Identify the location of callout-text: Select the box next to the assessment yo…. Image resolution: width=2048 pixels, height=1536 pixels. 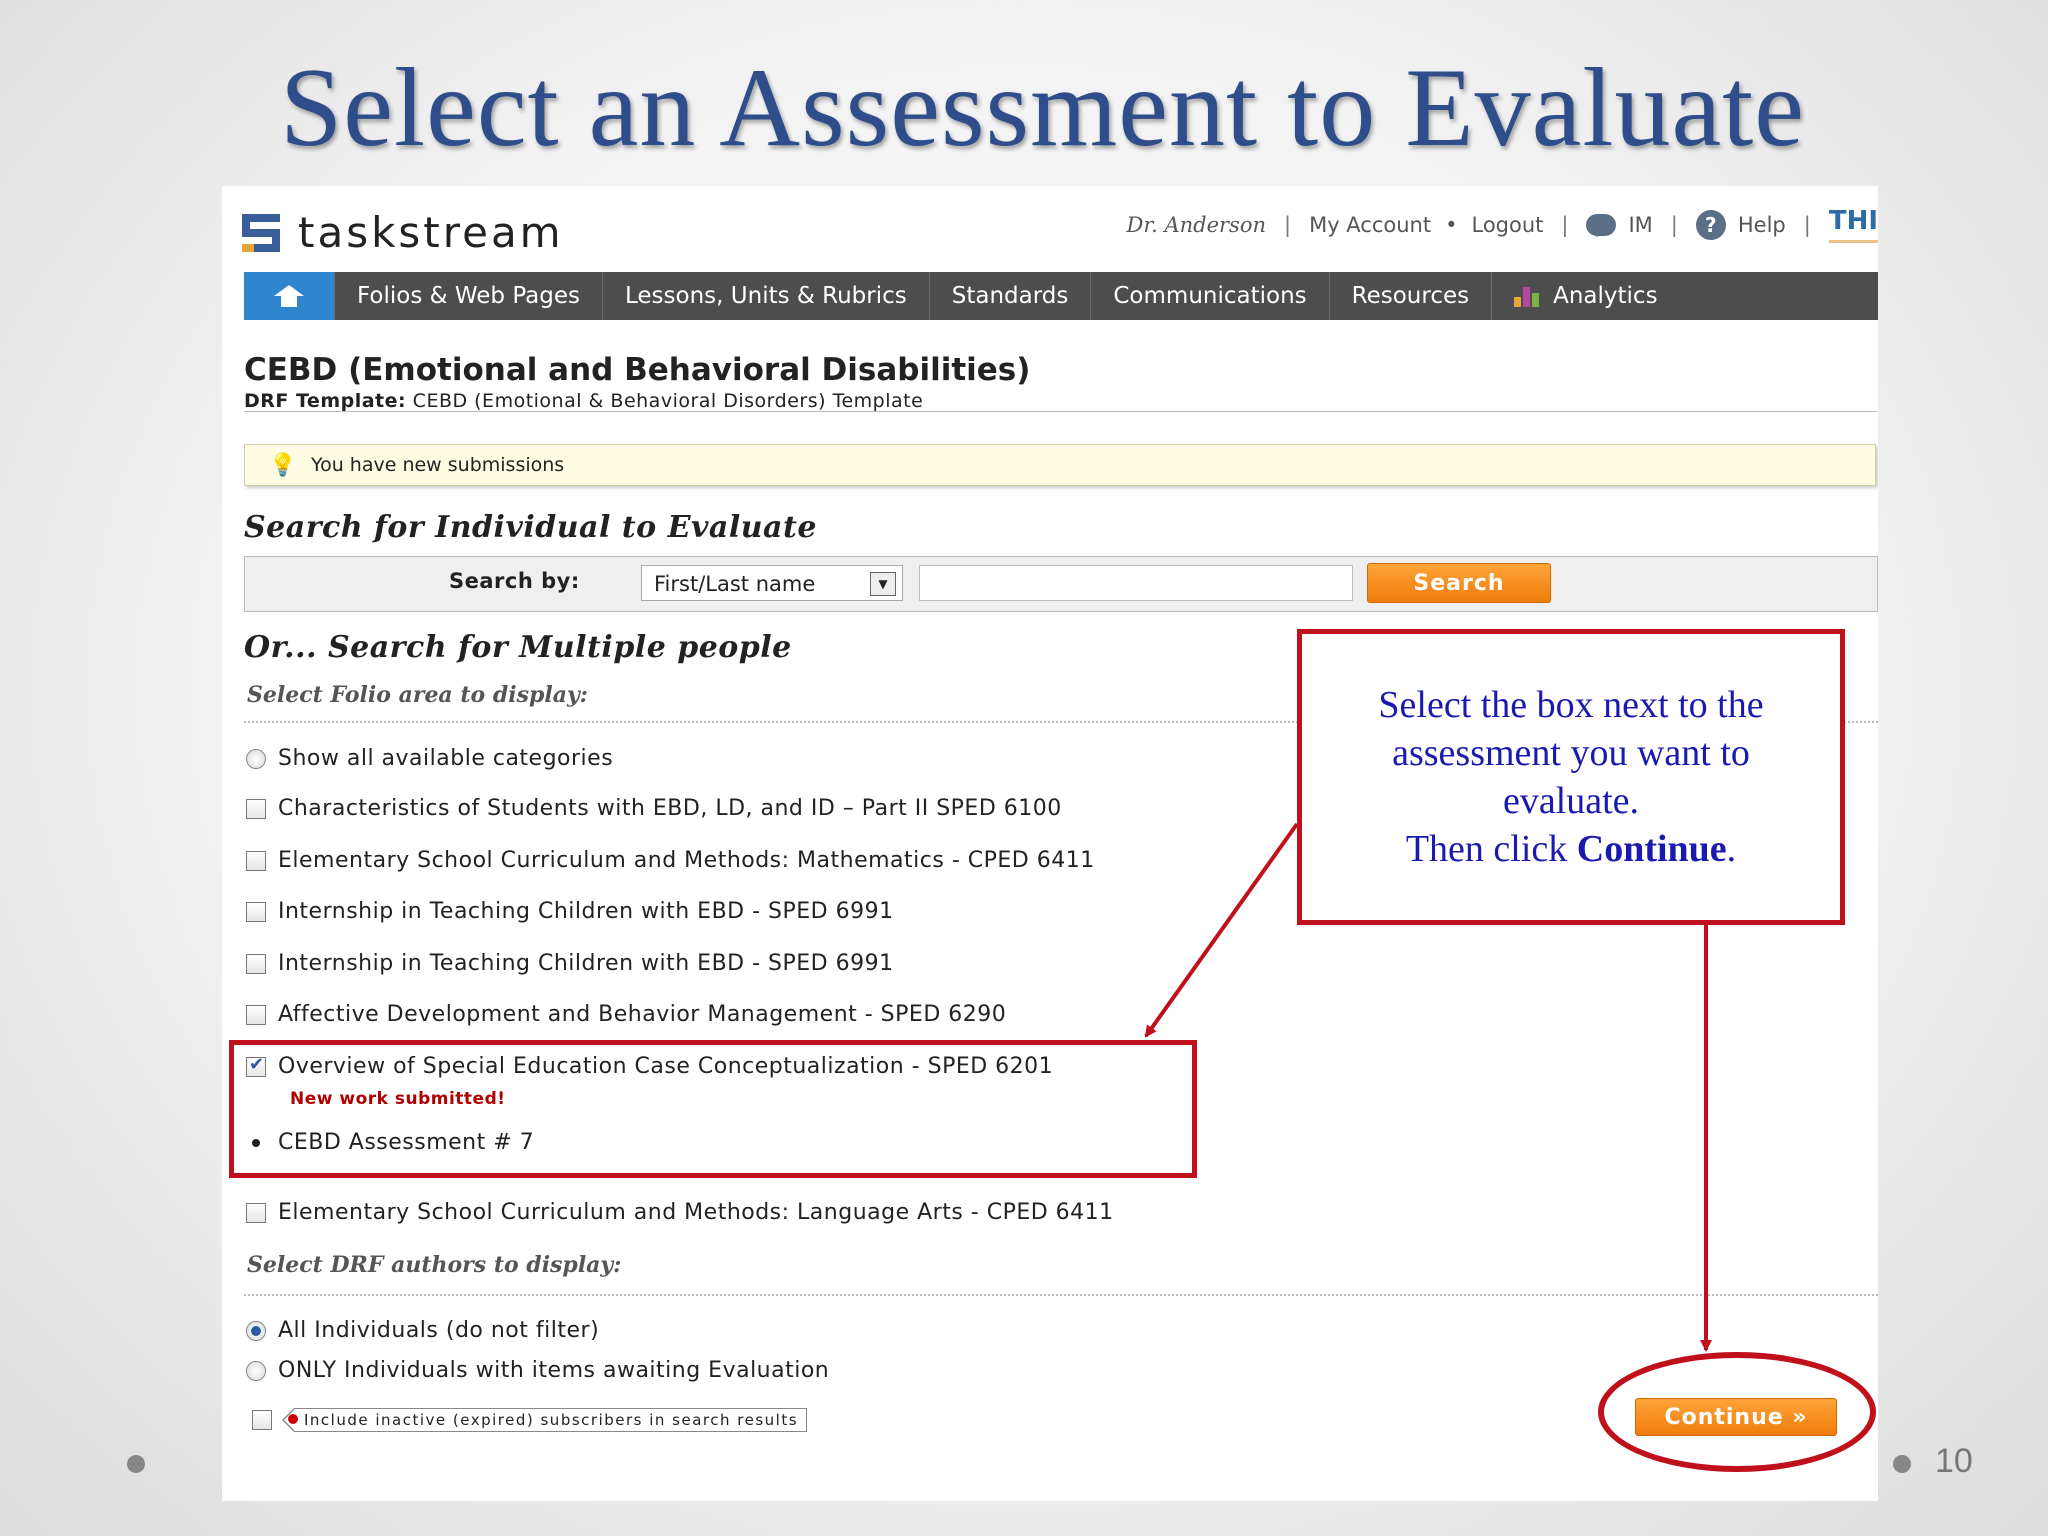
(1570, 777).